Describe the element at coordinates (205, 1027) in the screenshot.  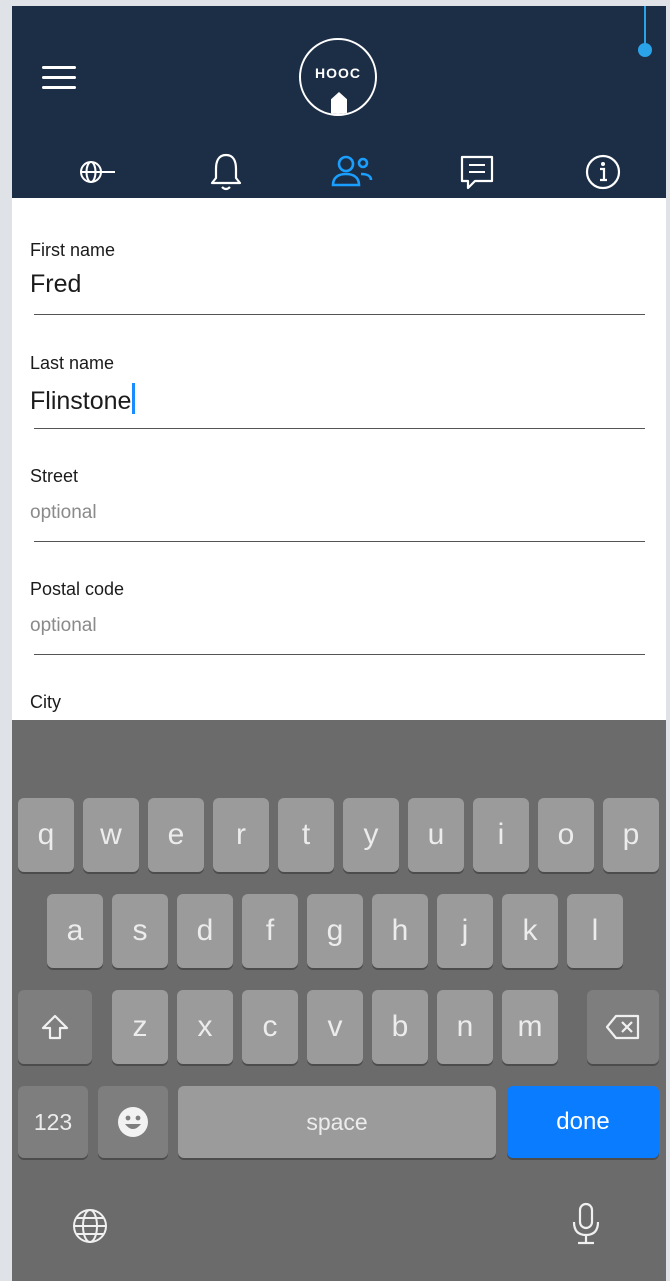
I see `key-x: x` at that location.